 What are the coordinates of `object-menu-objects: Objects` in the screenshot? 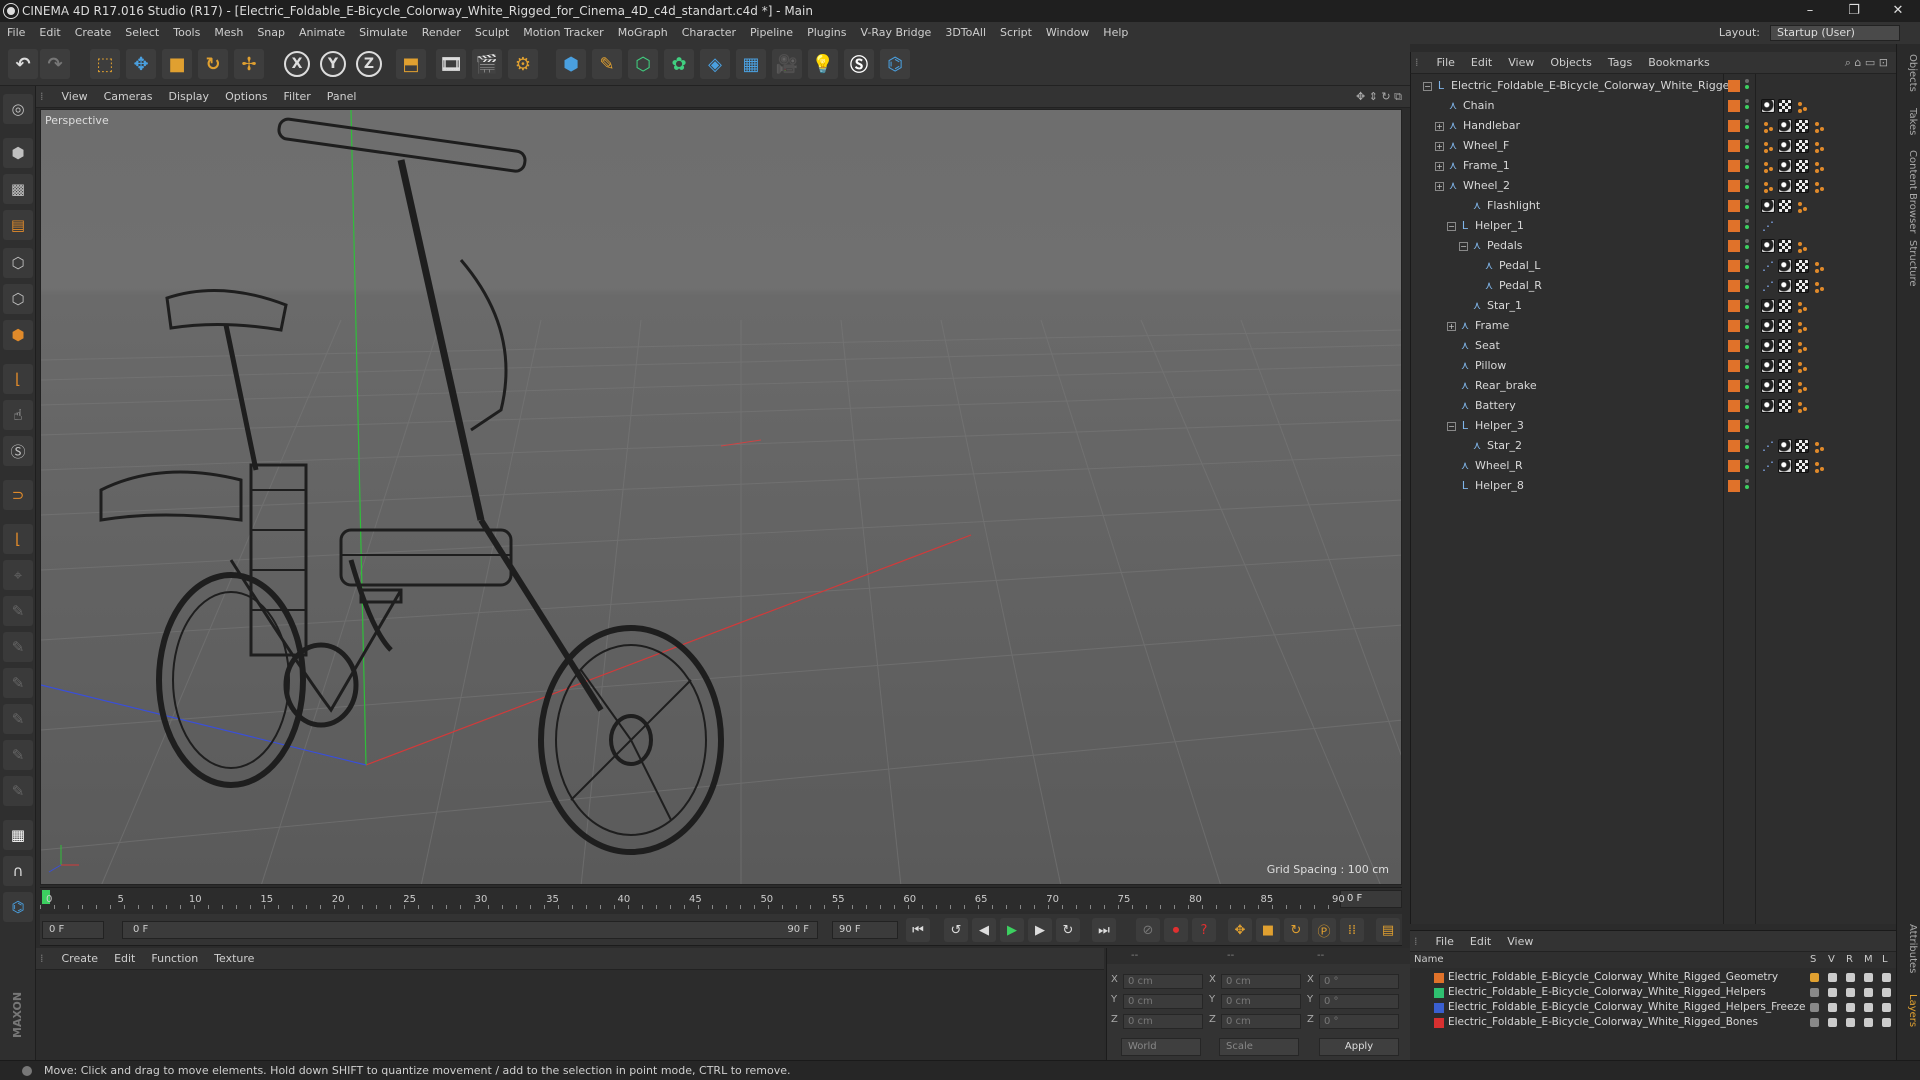 It's located at (1571, 63).